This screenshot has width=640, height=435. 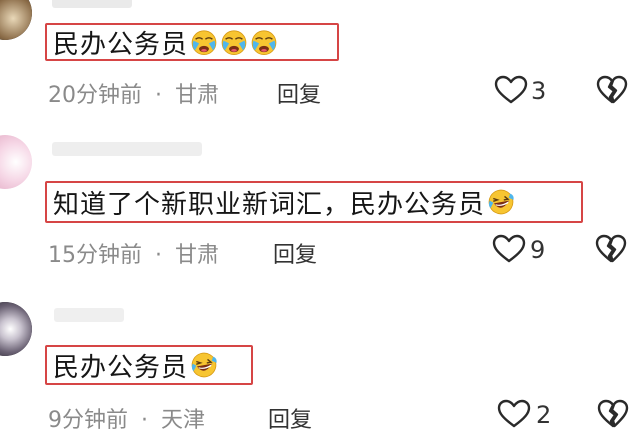 I want to click on comment-text: 知道了个新职业新词汇，民办公务员, so click(x=269, y=204).